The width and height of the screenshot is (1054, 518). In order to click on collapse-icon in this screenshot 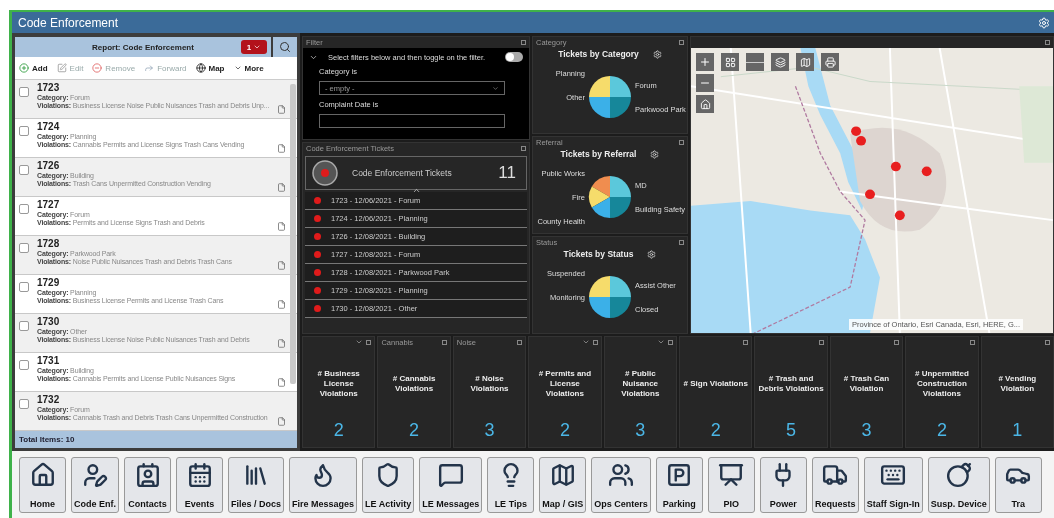, I will do `click(416, 190)`.